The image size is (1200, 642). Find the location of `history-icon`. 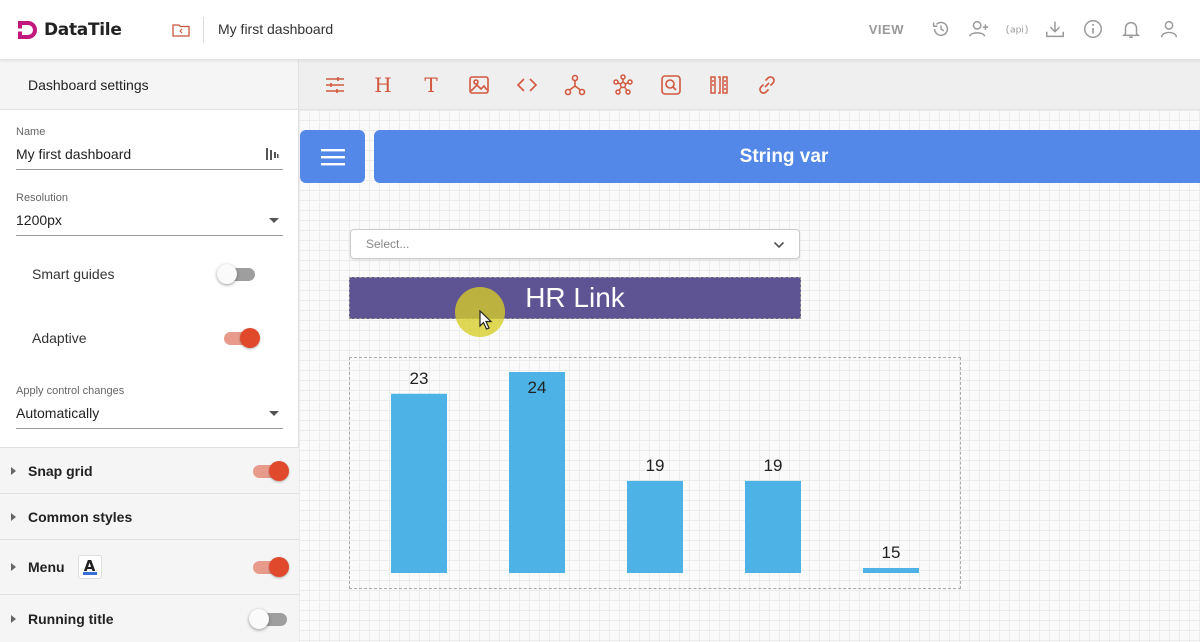

history-icon is located at coordinates (941, 29).